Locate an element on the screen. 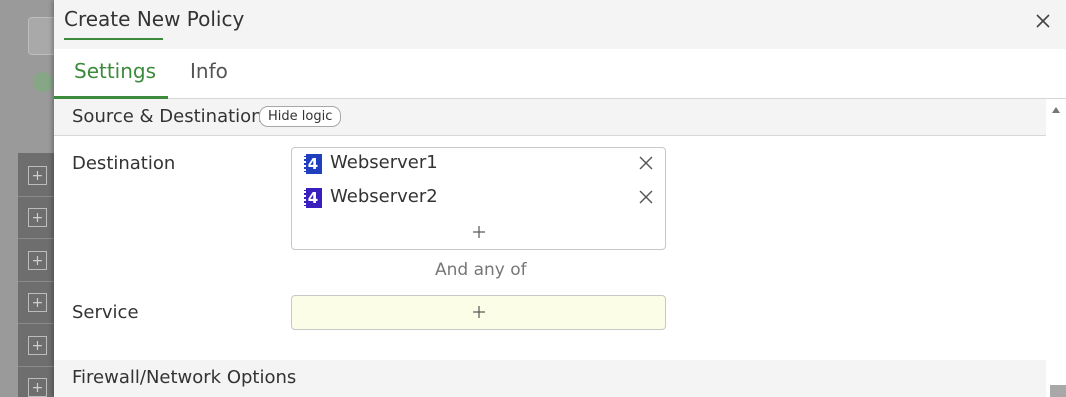  logic-connector-text: And any of is located at coordinates (481, 270).